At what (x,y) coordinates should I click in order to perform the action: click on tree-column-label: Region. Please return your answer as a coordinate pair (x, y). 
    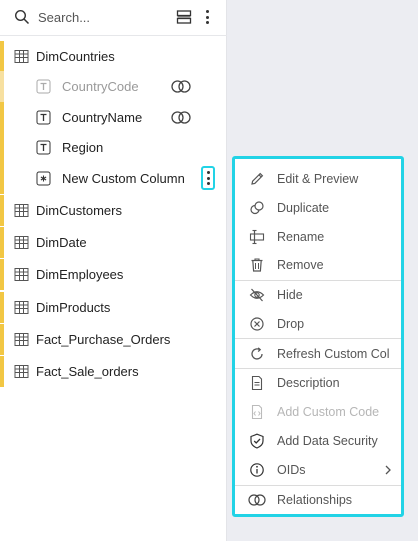
    Looking at the image, I should click on (83, 147).